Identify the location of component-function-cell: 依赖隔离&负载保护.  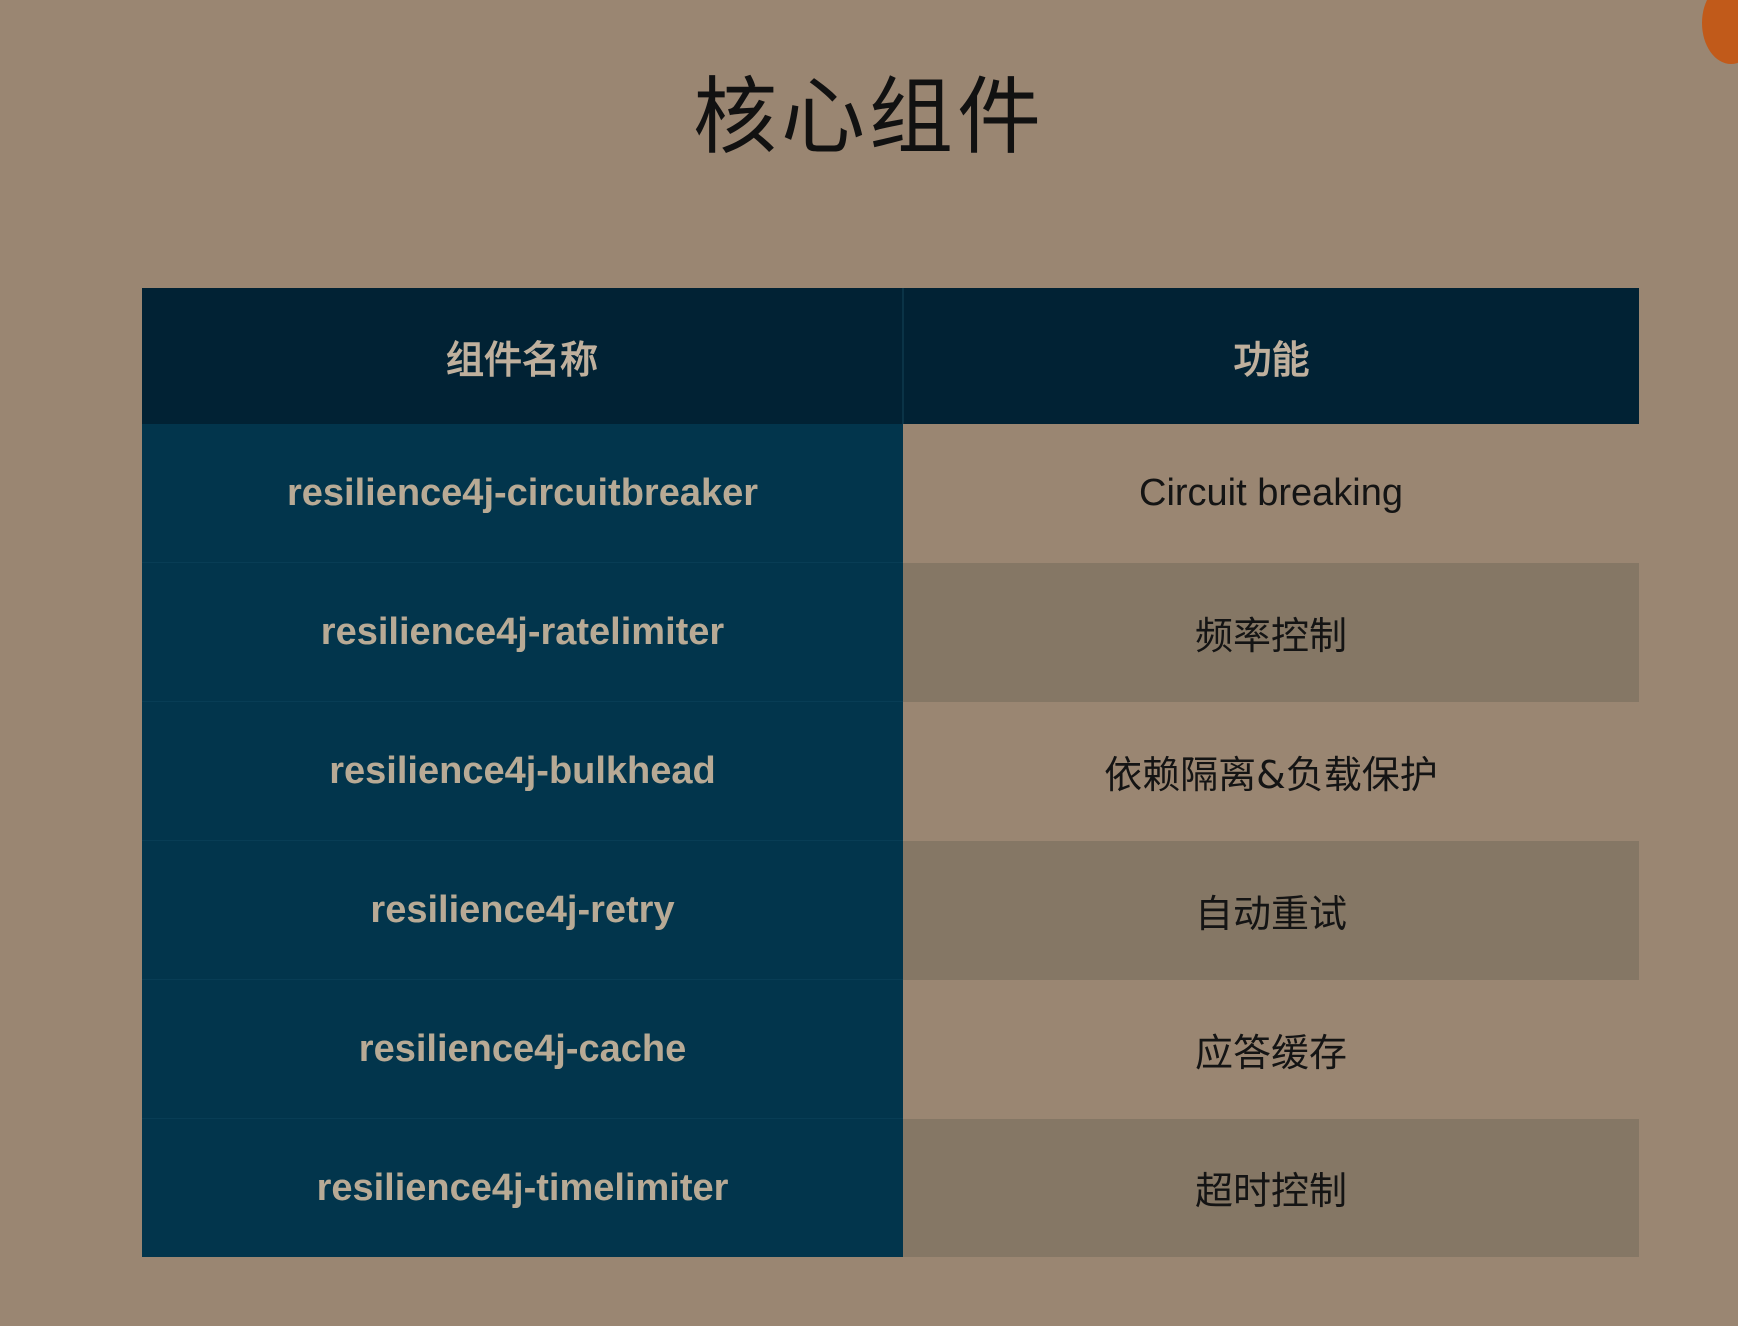
(1271, 771).